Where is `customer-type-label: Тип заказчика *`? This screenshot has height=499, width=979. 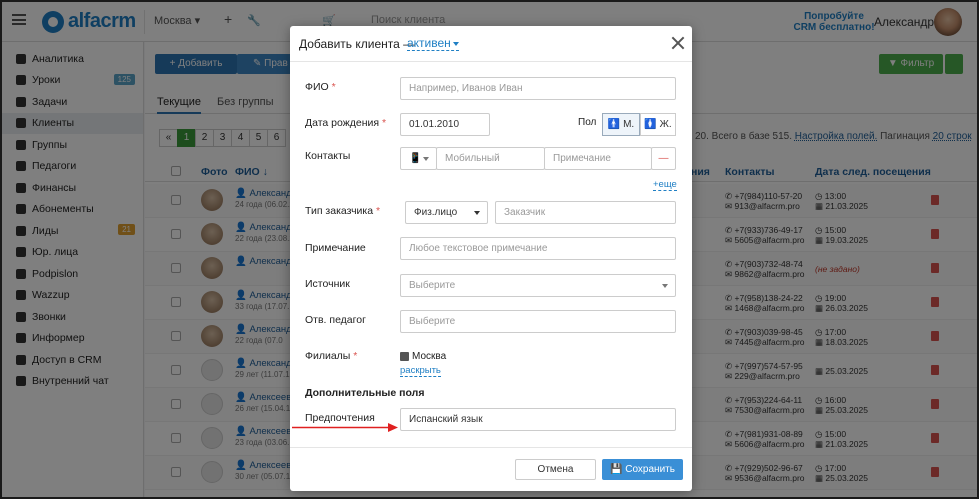 customer-type-label: Тип заказчика * is located at coordinates (343, 211).